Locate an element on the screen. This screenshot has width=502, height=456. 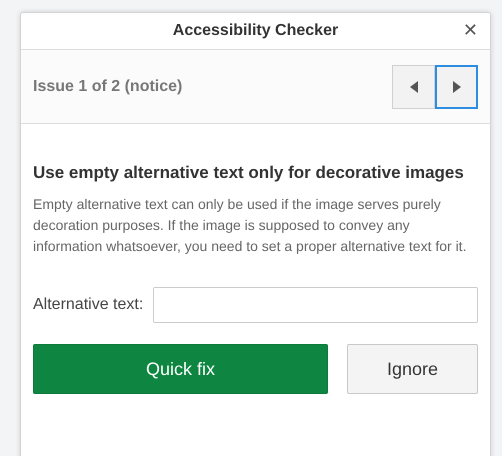
issue-heading: Use empty alternative text only for decorative images is located at coordinates (249, 173).